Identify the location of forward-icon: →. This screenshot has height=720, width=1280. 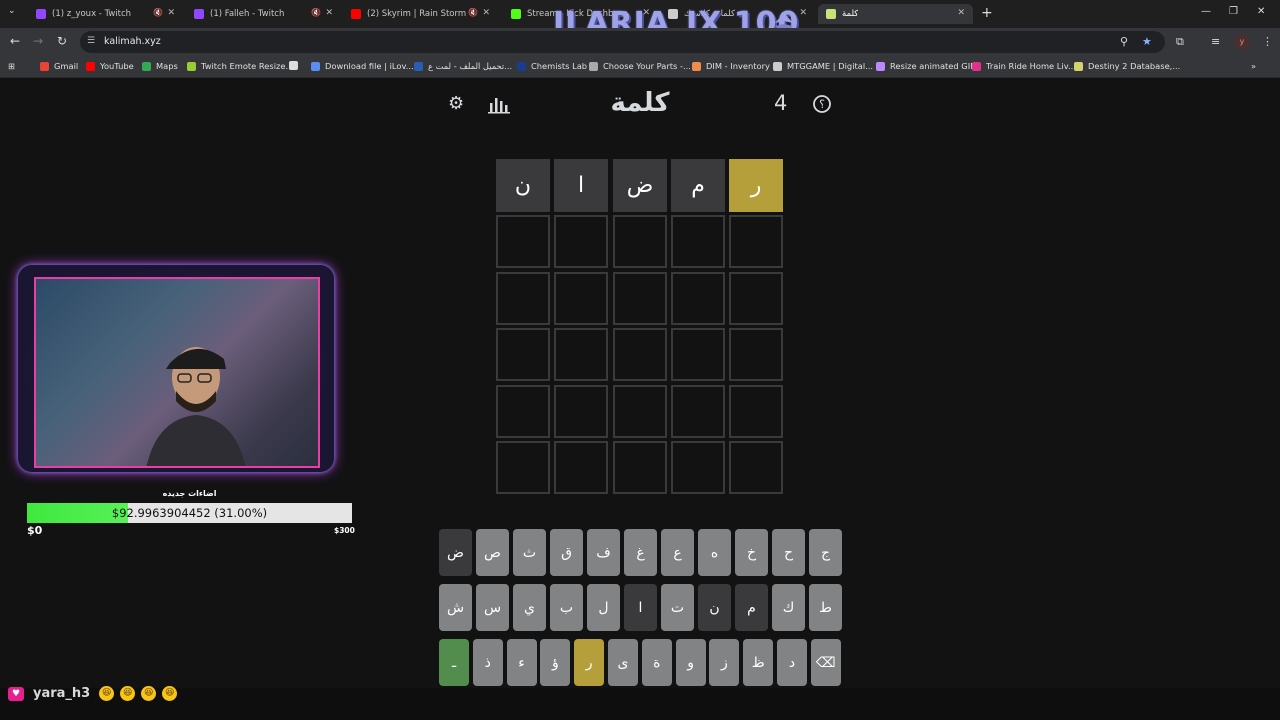
(38, 41).